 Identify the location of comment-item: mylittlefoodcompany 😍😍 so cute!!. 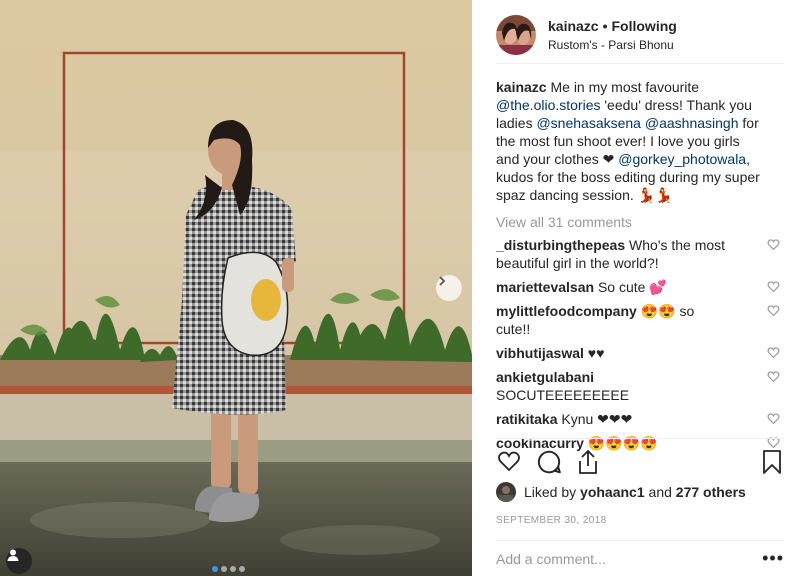
(638, 320).